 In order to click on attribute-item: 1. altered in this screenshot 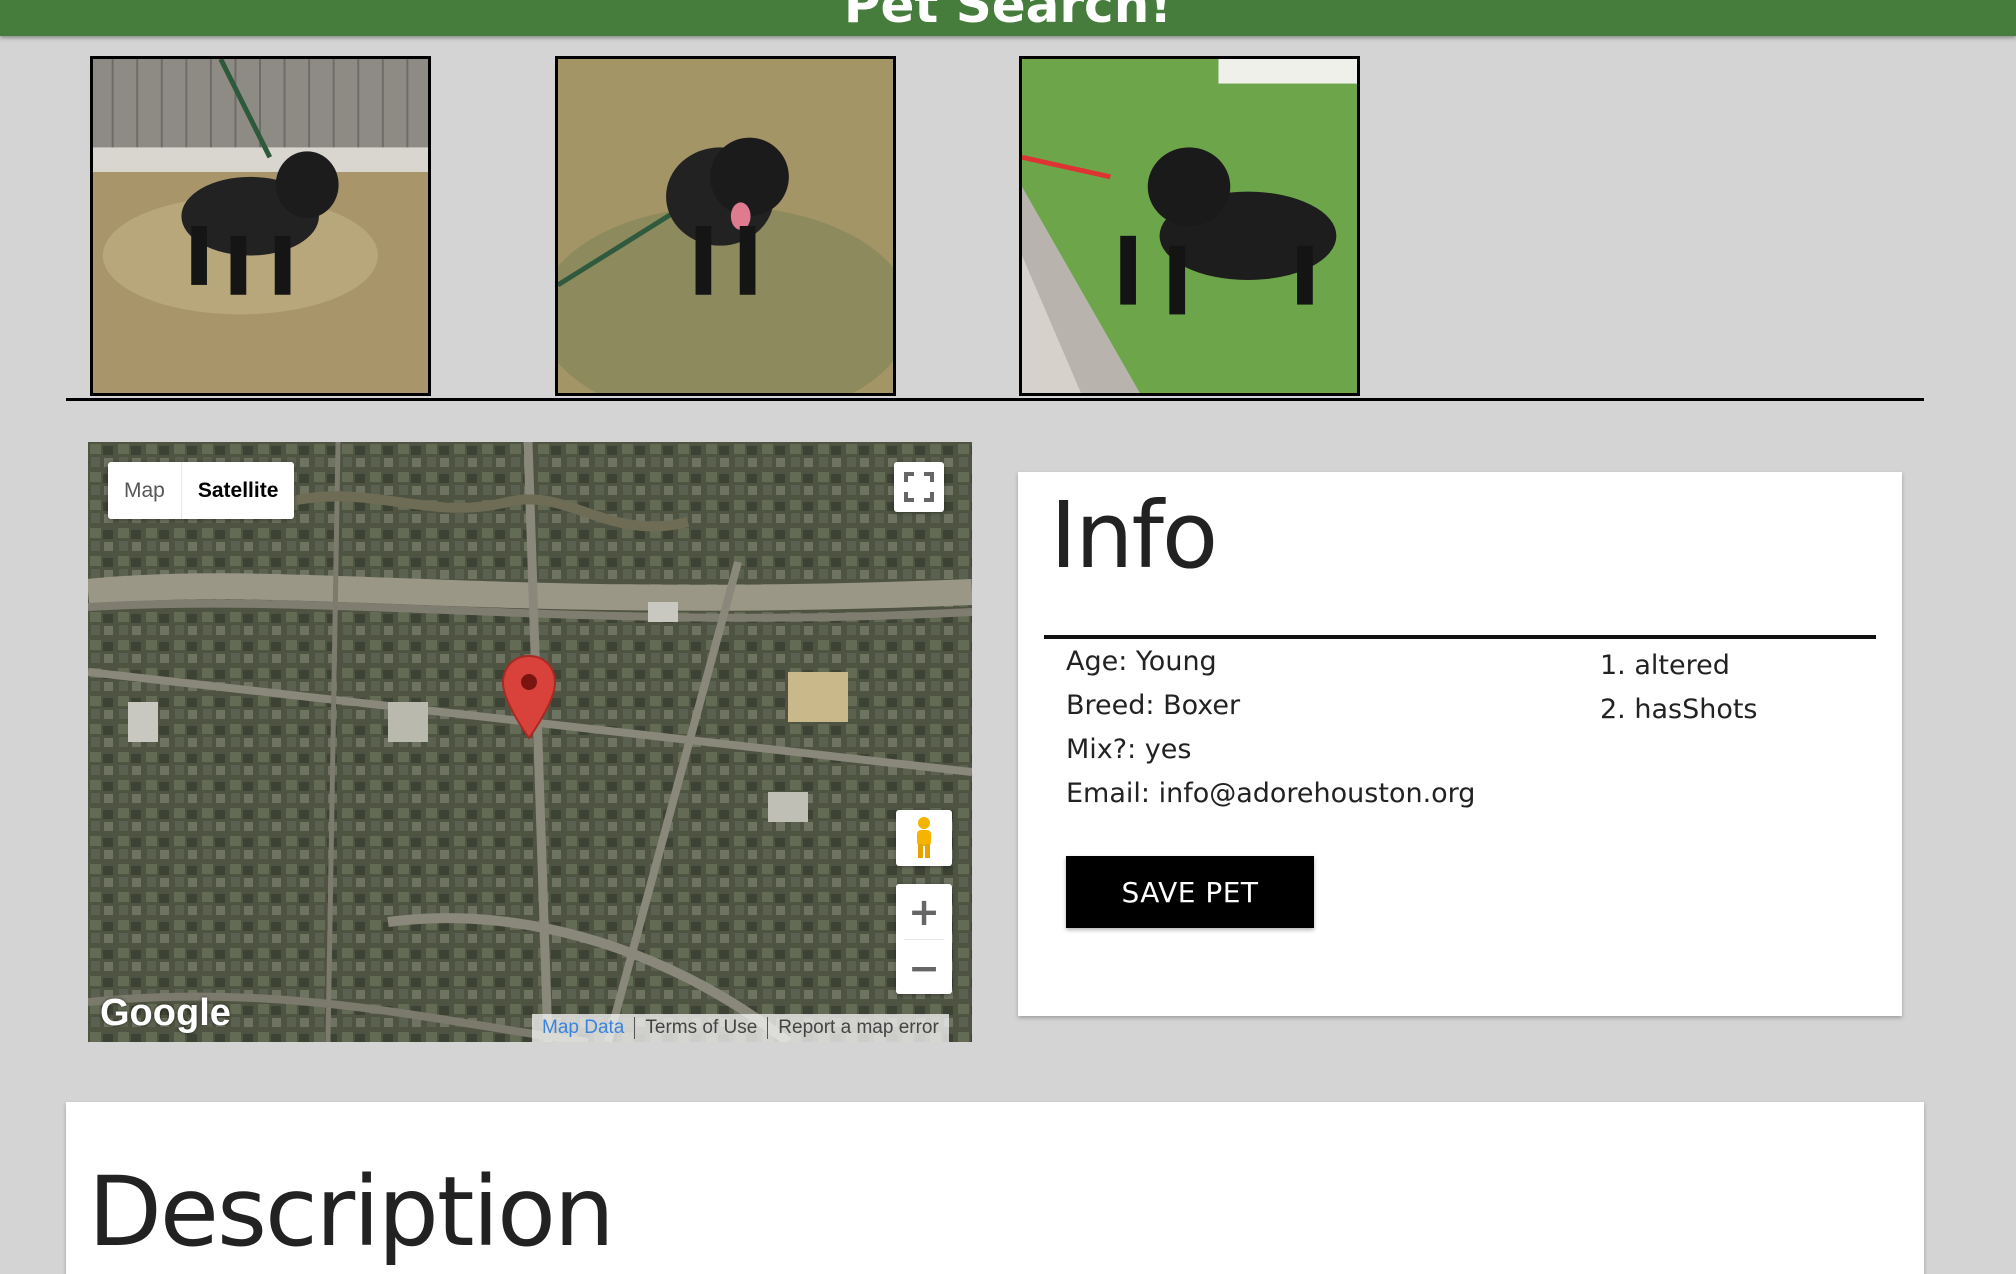, I will do `click(1665, 665)`.